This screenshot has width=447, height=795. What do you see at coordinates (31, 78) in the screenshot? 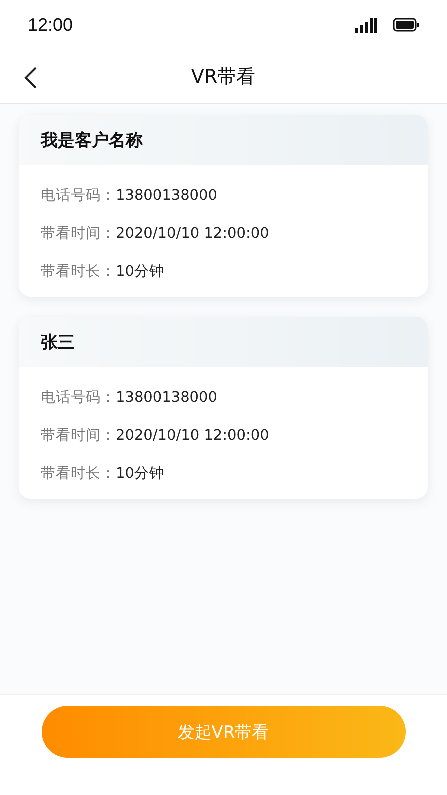
I see `back-icon` at bounding box center [31, 78].